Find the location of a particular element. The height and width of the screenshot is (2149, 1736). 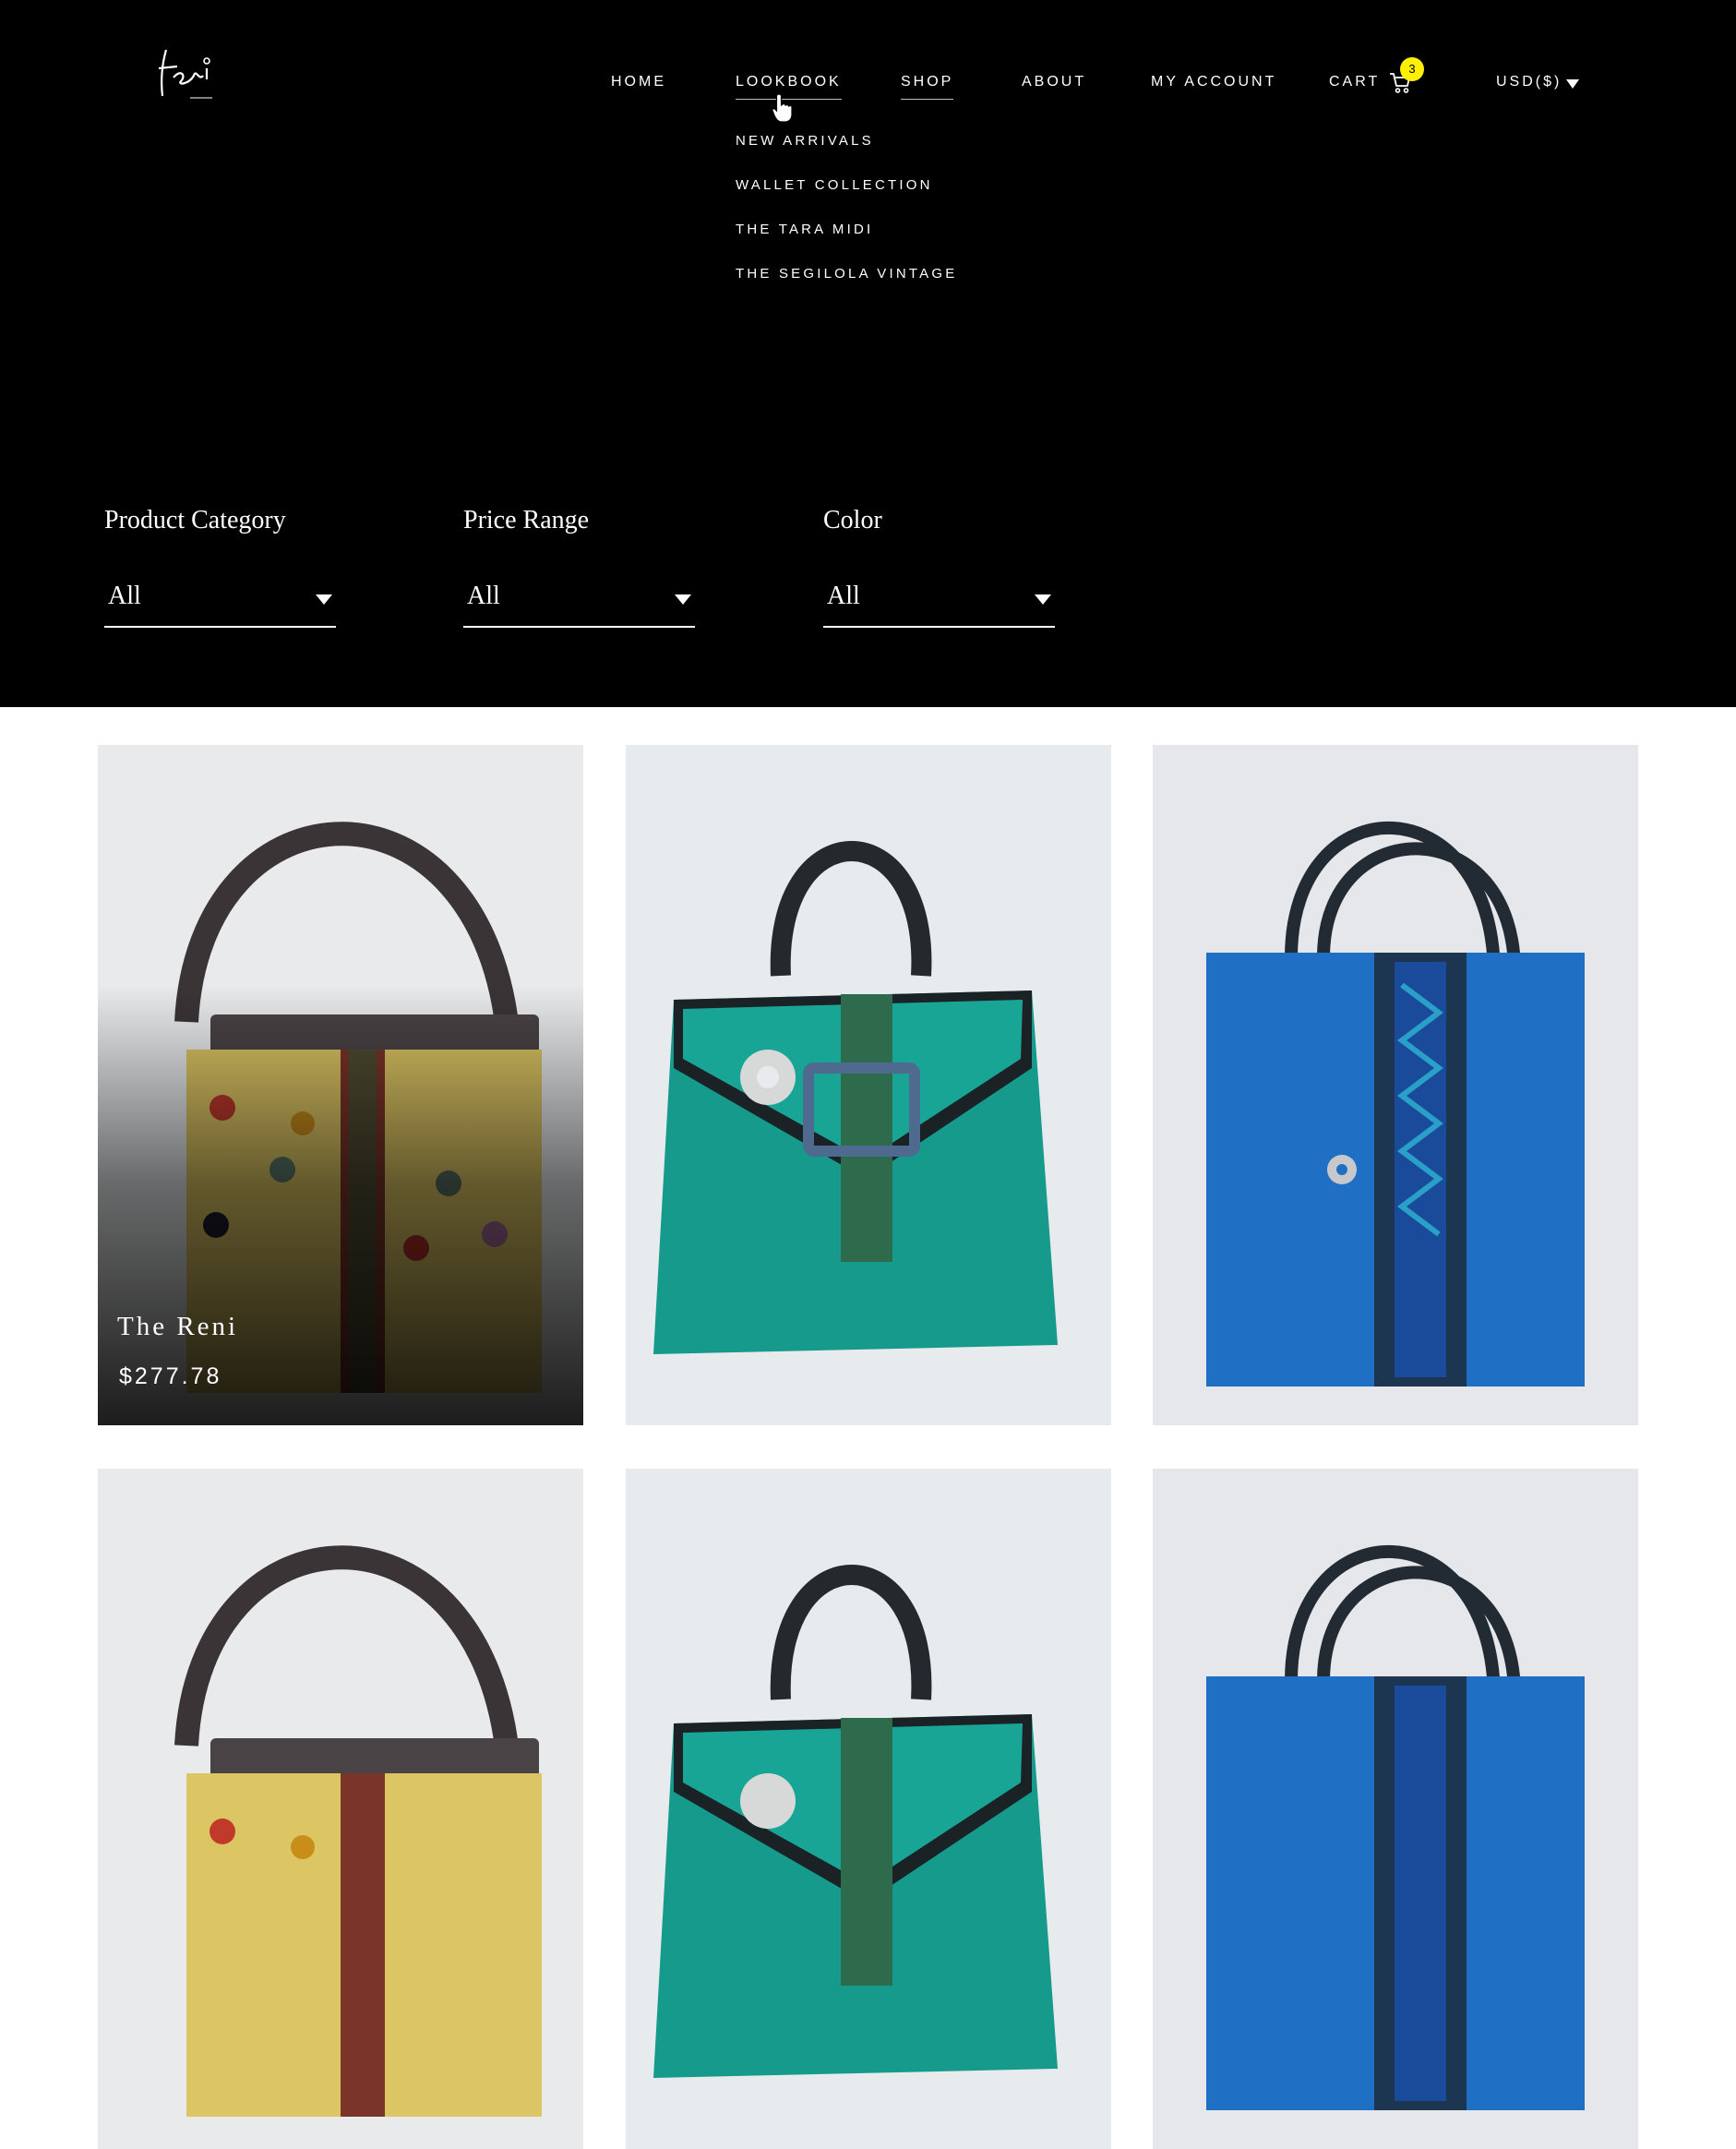

filter-price-label: Price Range is located at coordinates (526, 520).